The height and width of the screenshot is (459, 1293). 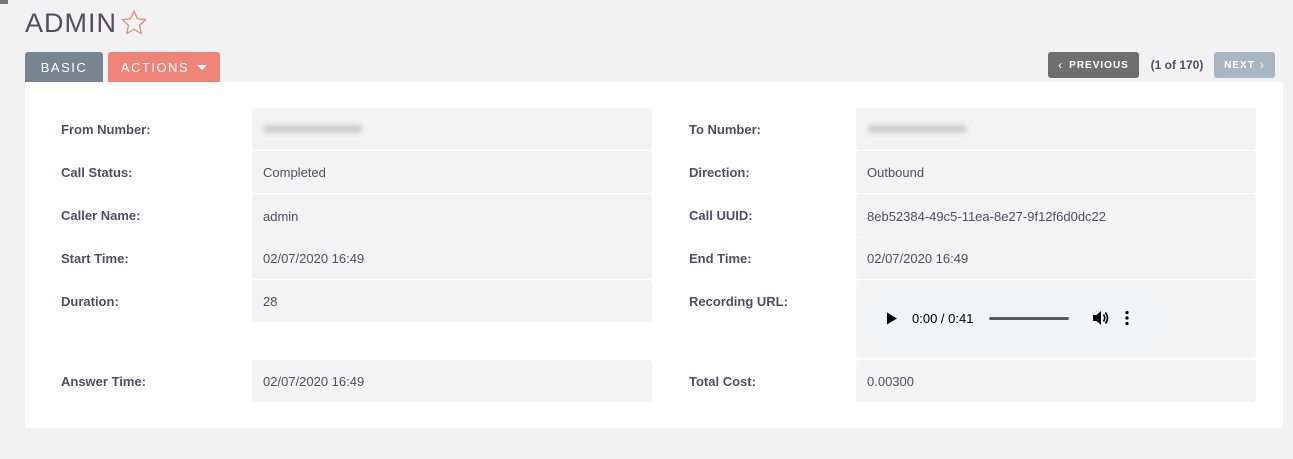 I want to click on from-number-value-redacted, so click(x=313, y=129).